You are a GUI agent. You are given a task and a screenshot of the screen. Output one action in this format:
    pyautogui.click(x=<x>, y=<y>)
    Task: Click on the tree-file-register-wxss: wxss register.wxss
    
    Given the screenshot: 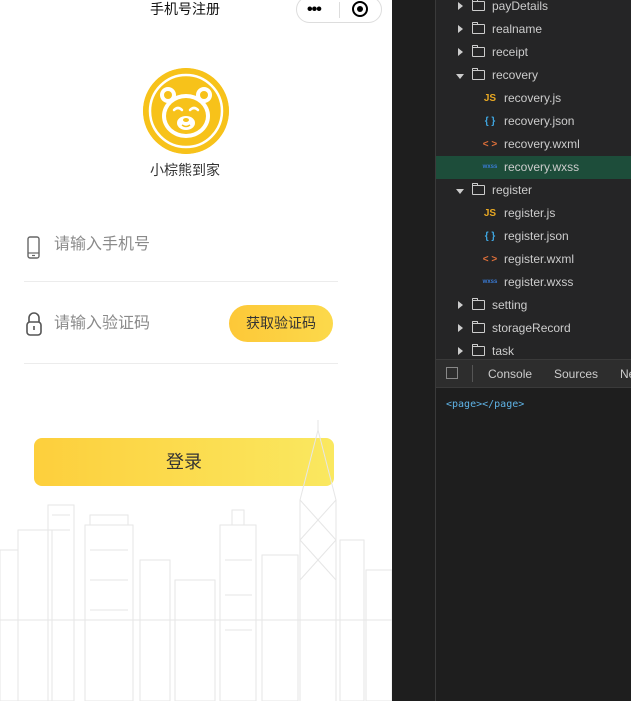 What is the action you would take?
    pyautogui.click(x=533, y=282)
    